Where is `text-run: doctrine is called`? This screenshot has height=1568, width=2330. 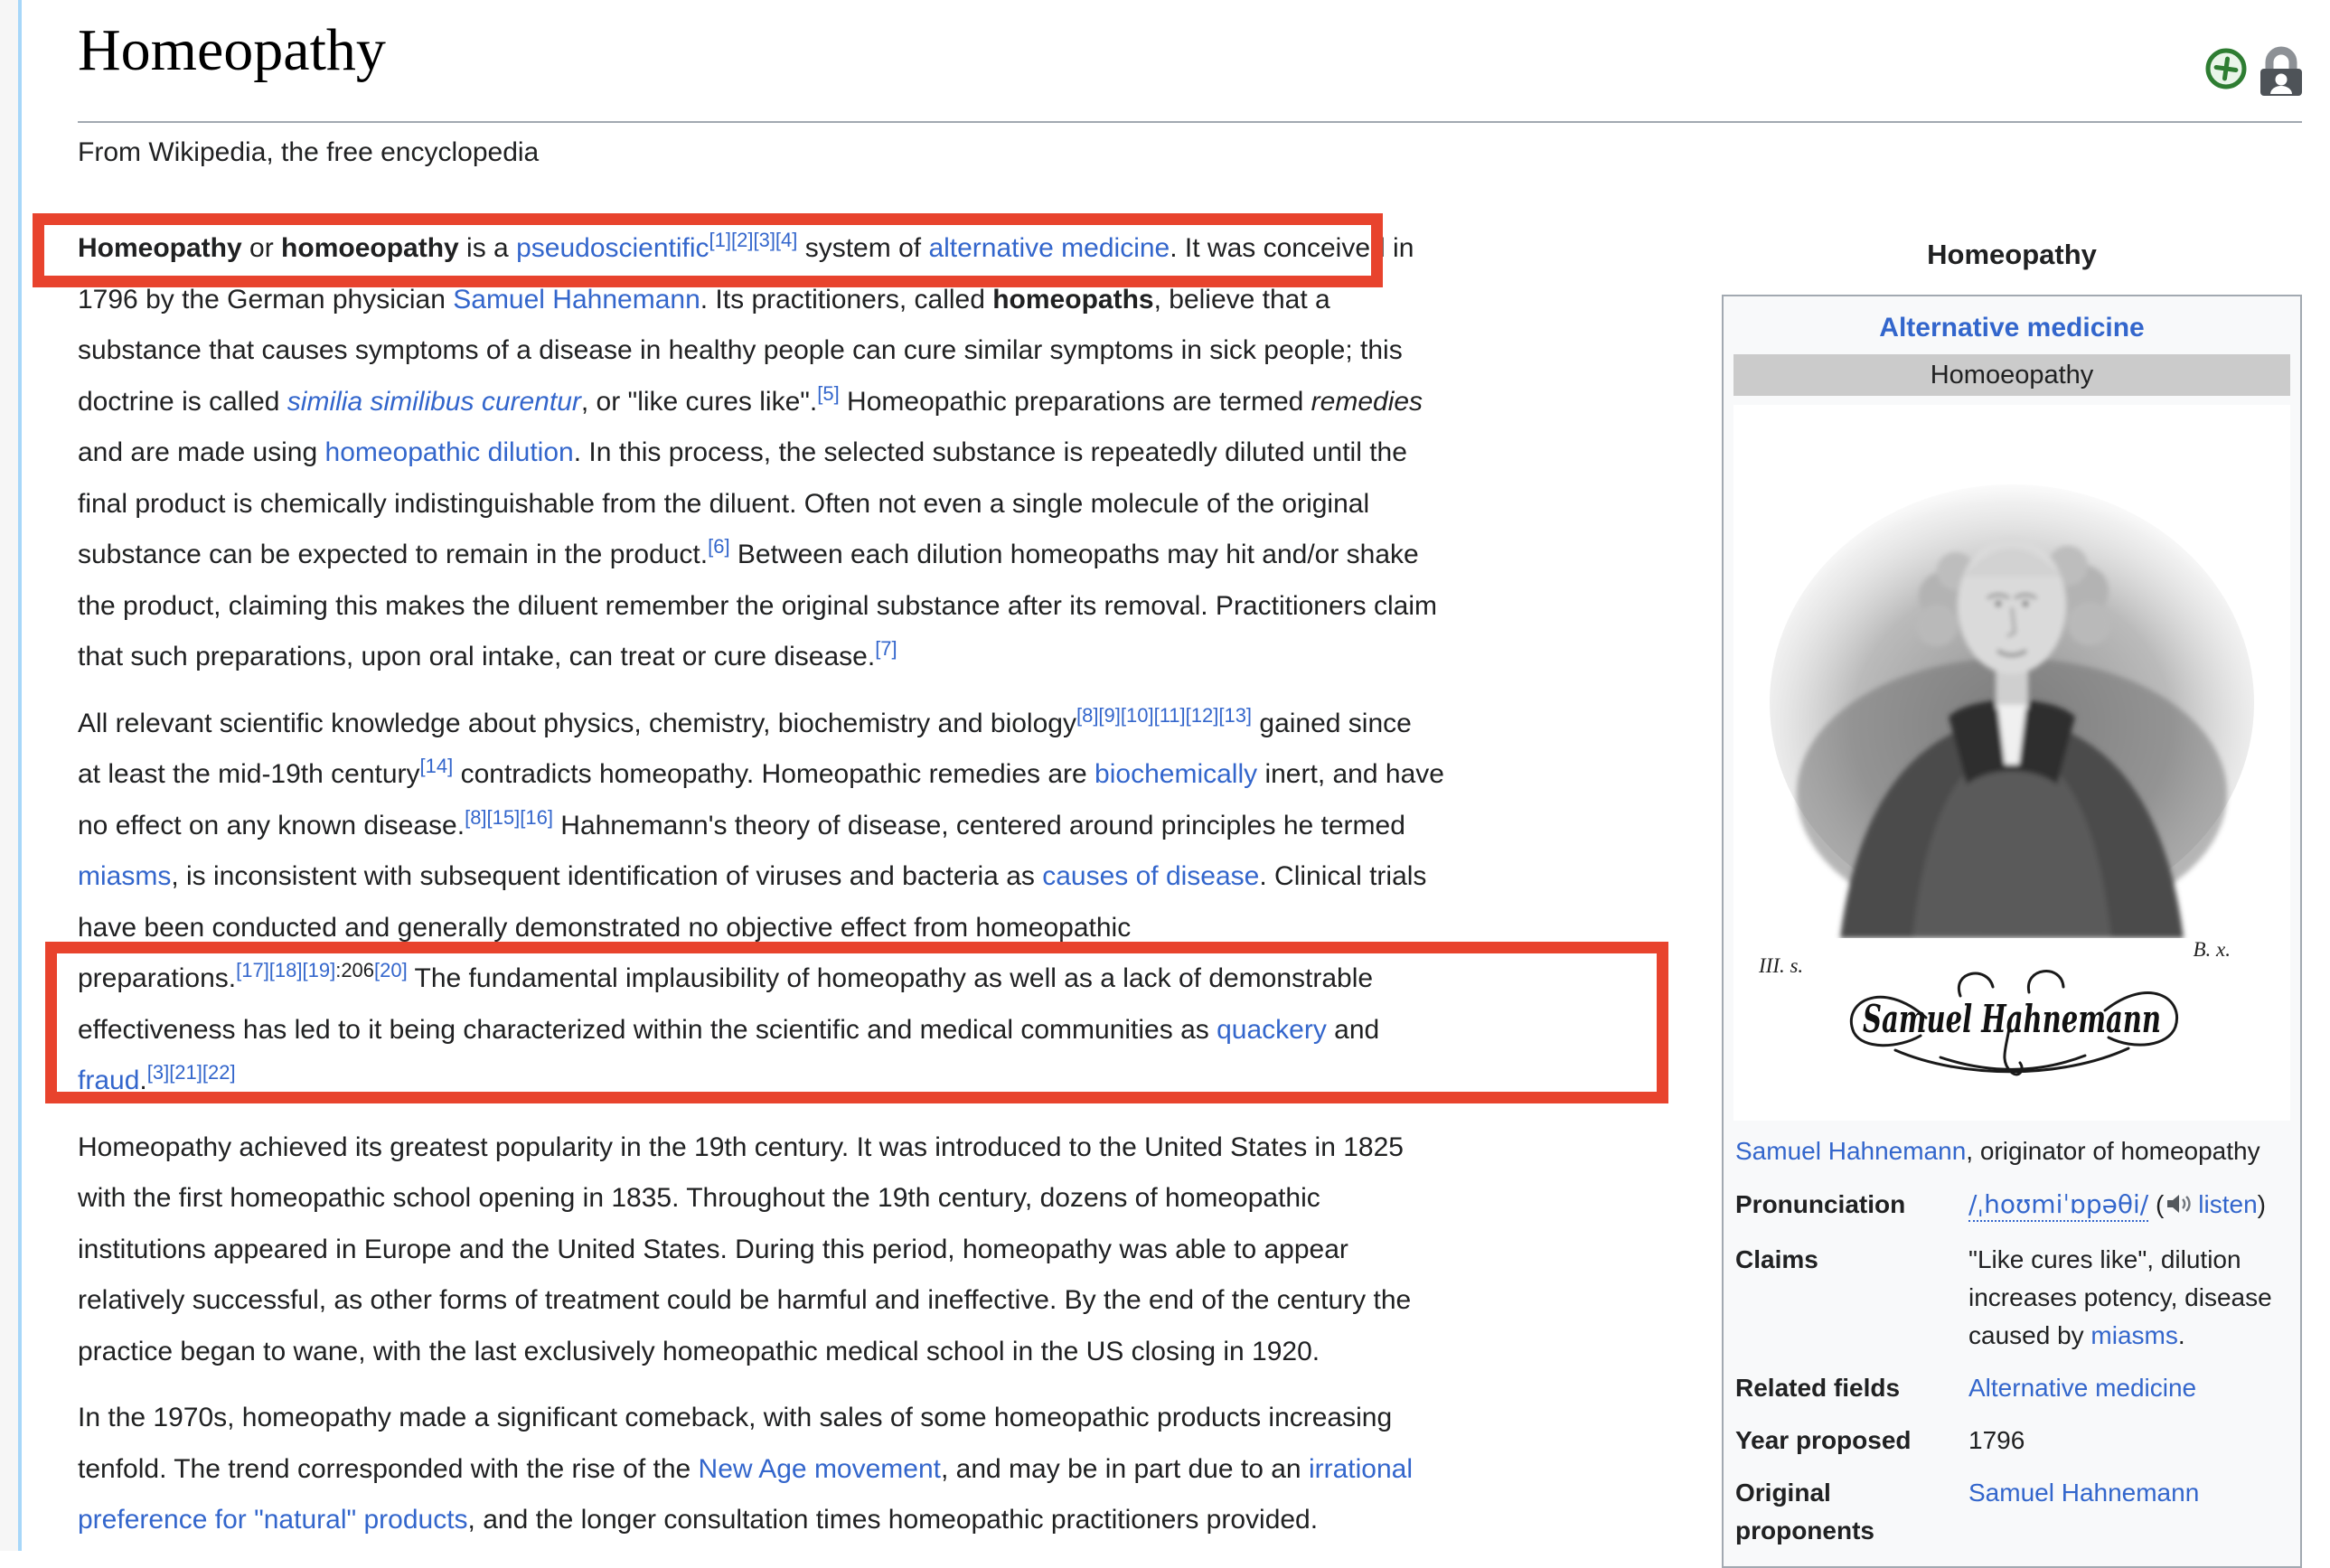 text-run: doctrine is called is located at coordinates (182, 401).